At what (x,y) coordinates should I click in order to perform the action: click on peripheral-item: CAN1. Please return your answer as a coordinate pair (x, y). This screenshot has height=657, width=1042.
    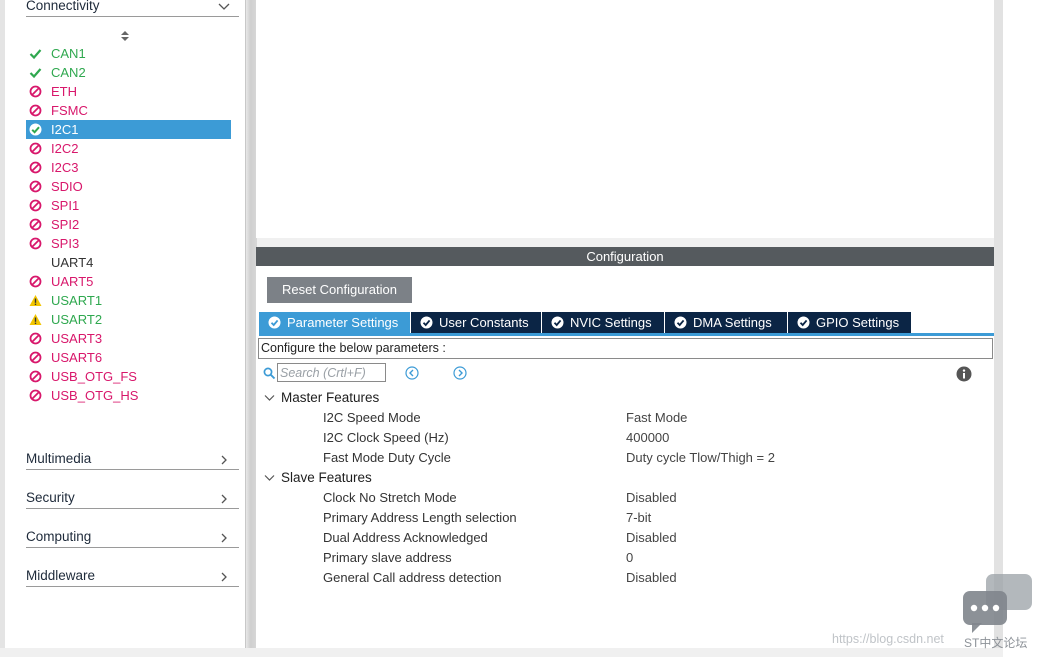
    Looking at the image, I should click on (128, 53).